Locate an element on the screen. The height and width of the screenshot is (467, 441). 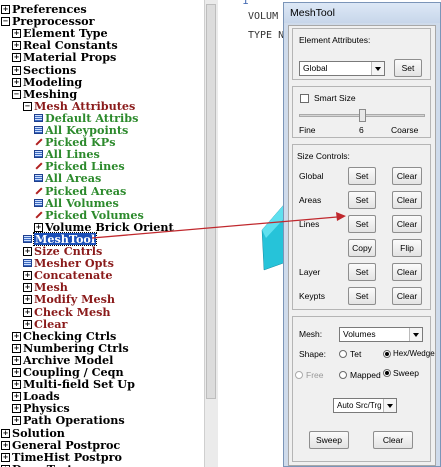
annotation-arrow is located at coordinates (218, 225).